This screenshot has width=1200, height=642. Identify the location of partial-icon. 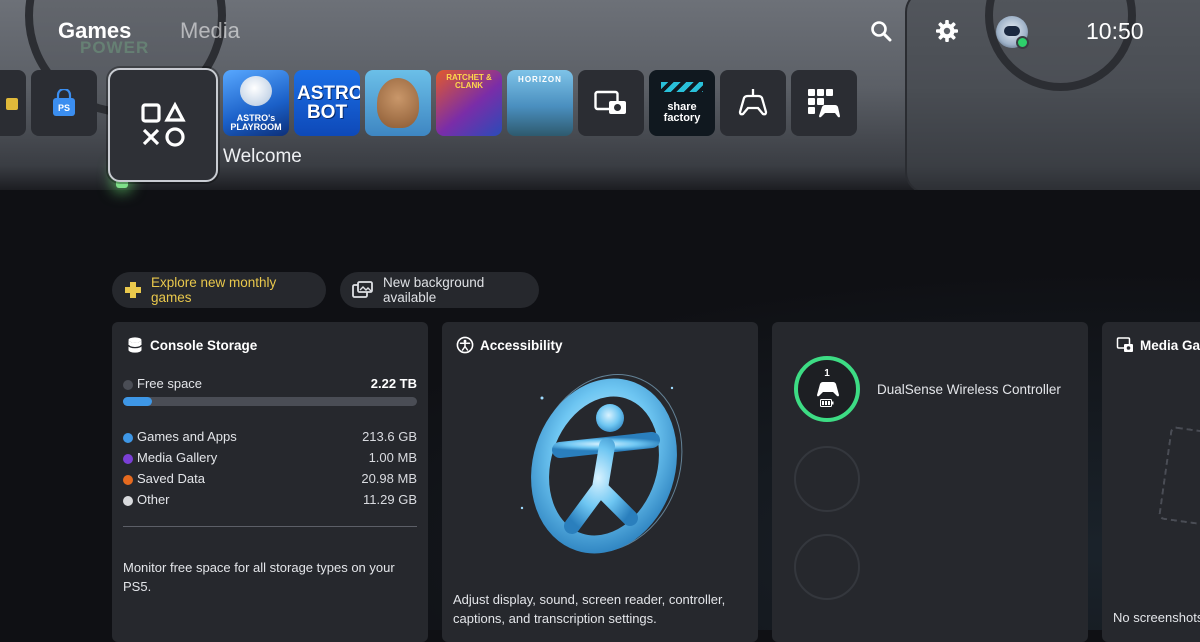
(12, 104).